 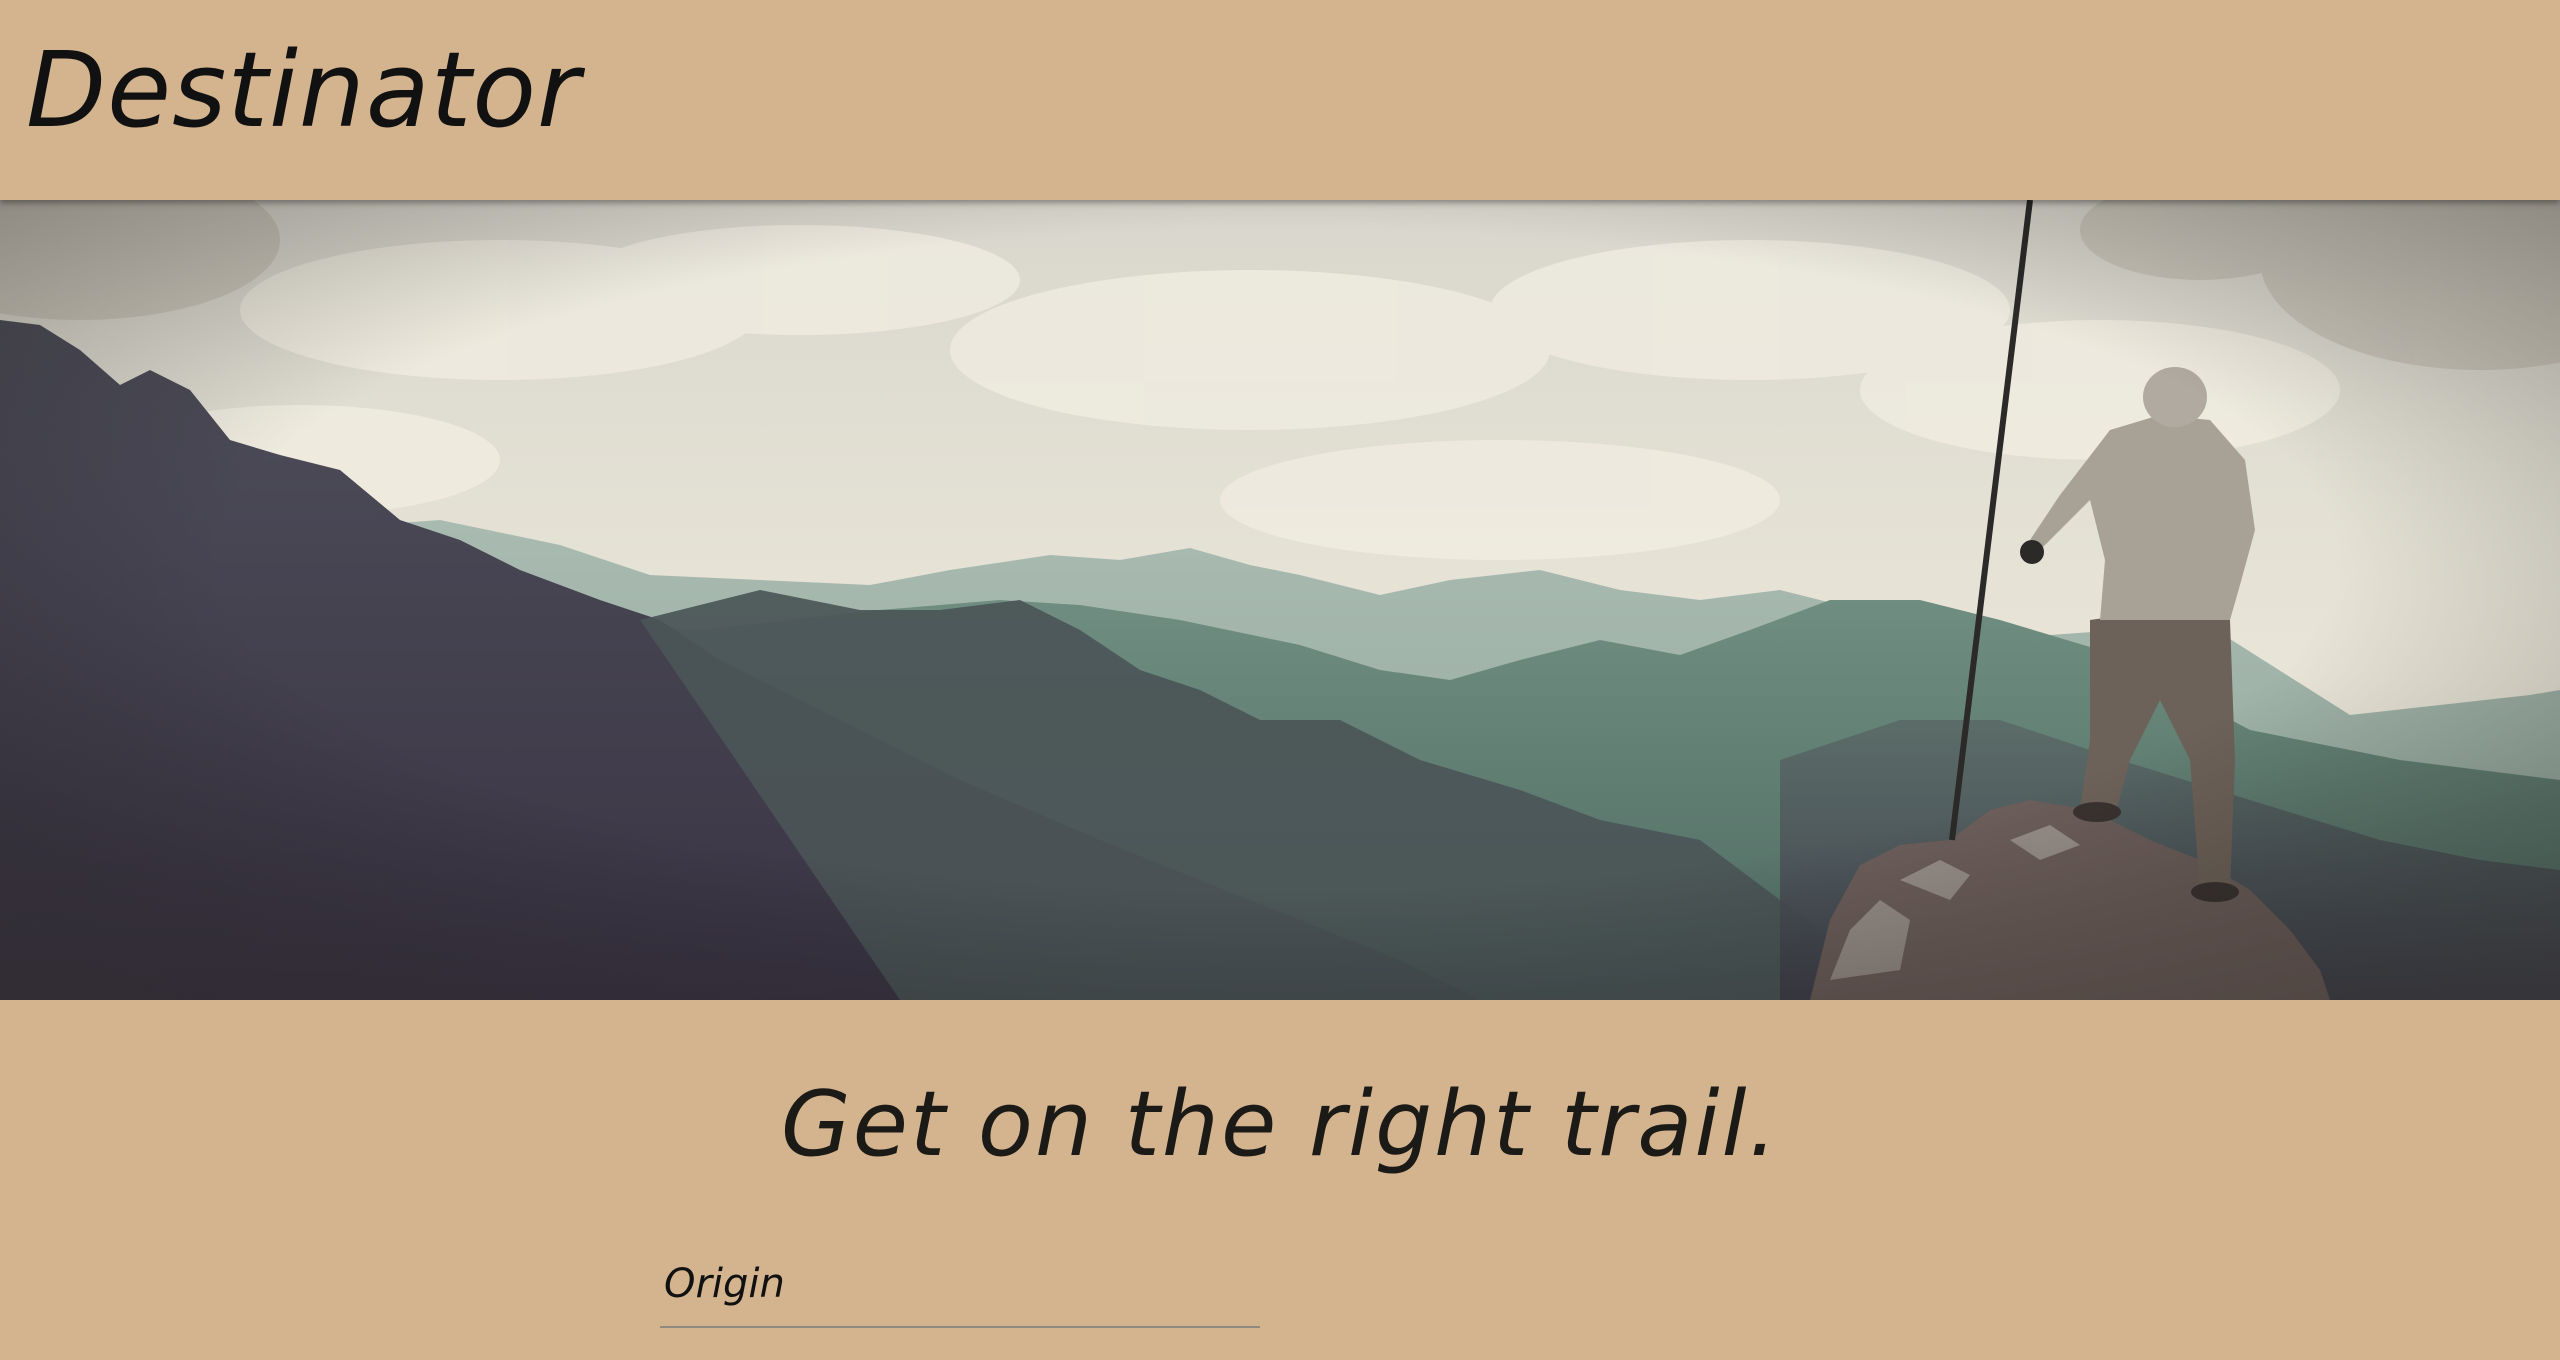 I want to click on origin-field: Origin, so click(x=960, y=1290).